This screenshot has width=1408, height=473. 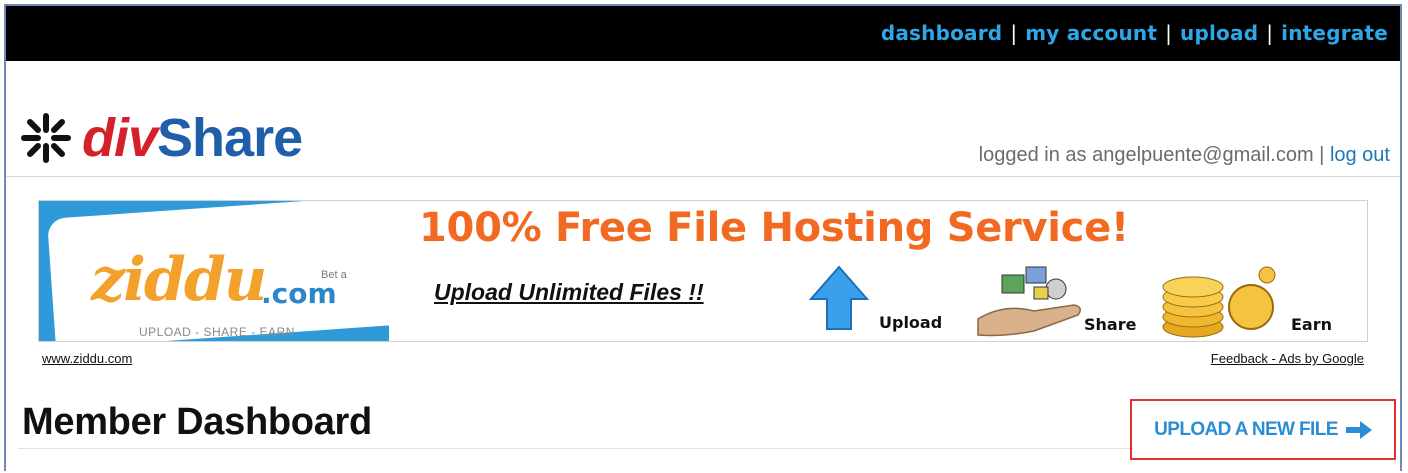 I want to click on title-divider, so click(x=575, y=448).